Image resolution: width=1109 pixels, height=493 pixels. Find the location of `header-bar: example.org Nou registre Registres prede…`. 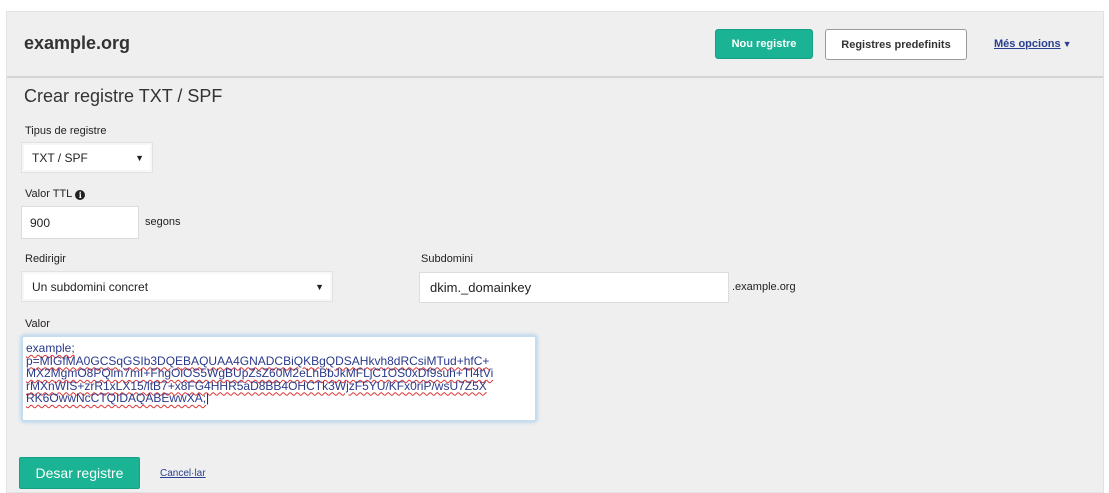

header-bar: example.org Nou registre Registres prede… is located at coordinates (555, 45).